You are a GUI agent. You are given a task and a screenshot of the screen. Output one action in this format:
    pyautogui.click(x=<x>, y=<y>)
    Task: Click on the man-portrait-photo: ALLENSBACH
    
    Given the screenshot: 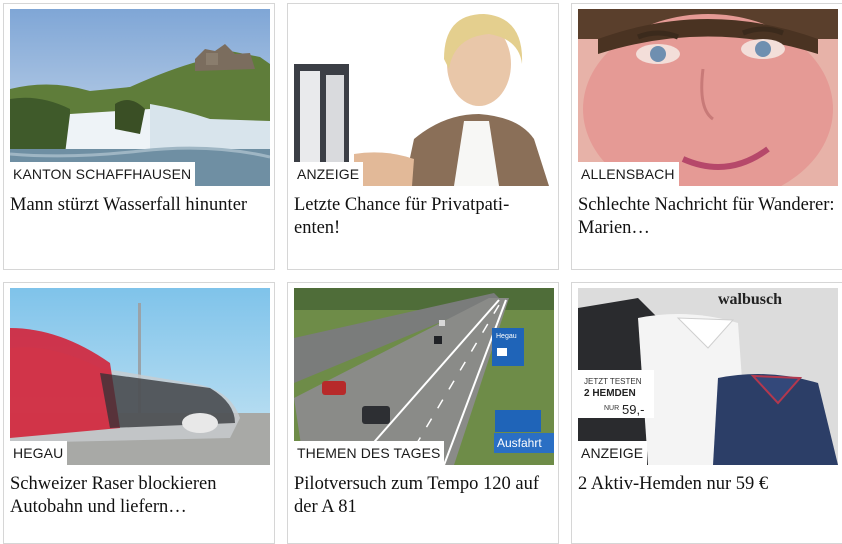 What is the action you would take?
    pyautogui.click(x=708, y=97)
    